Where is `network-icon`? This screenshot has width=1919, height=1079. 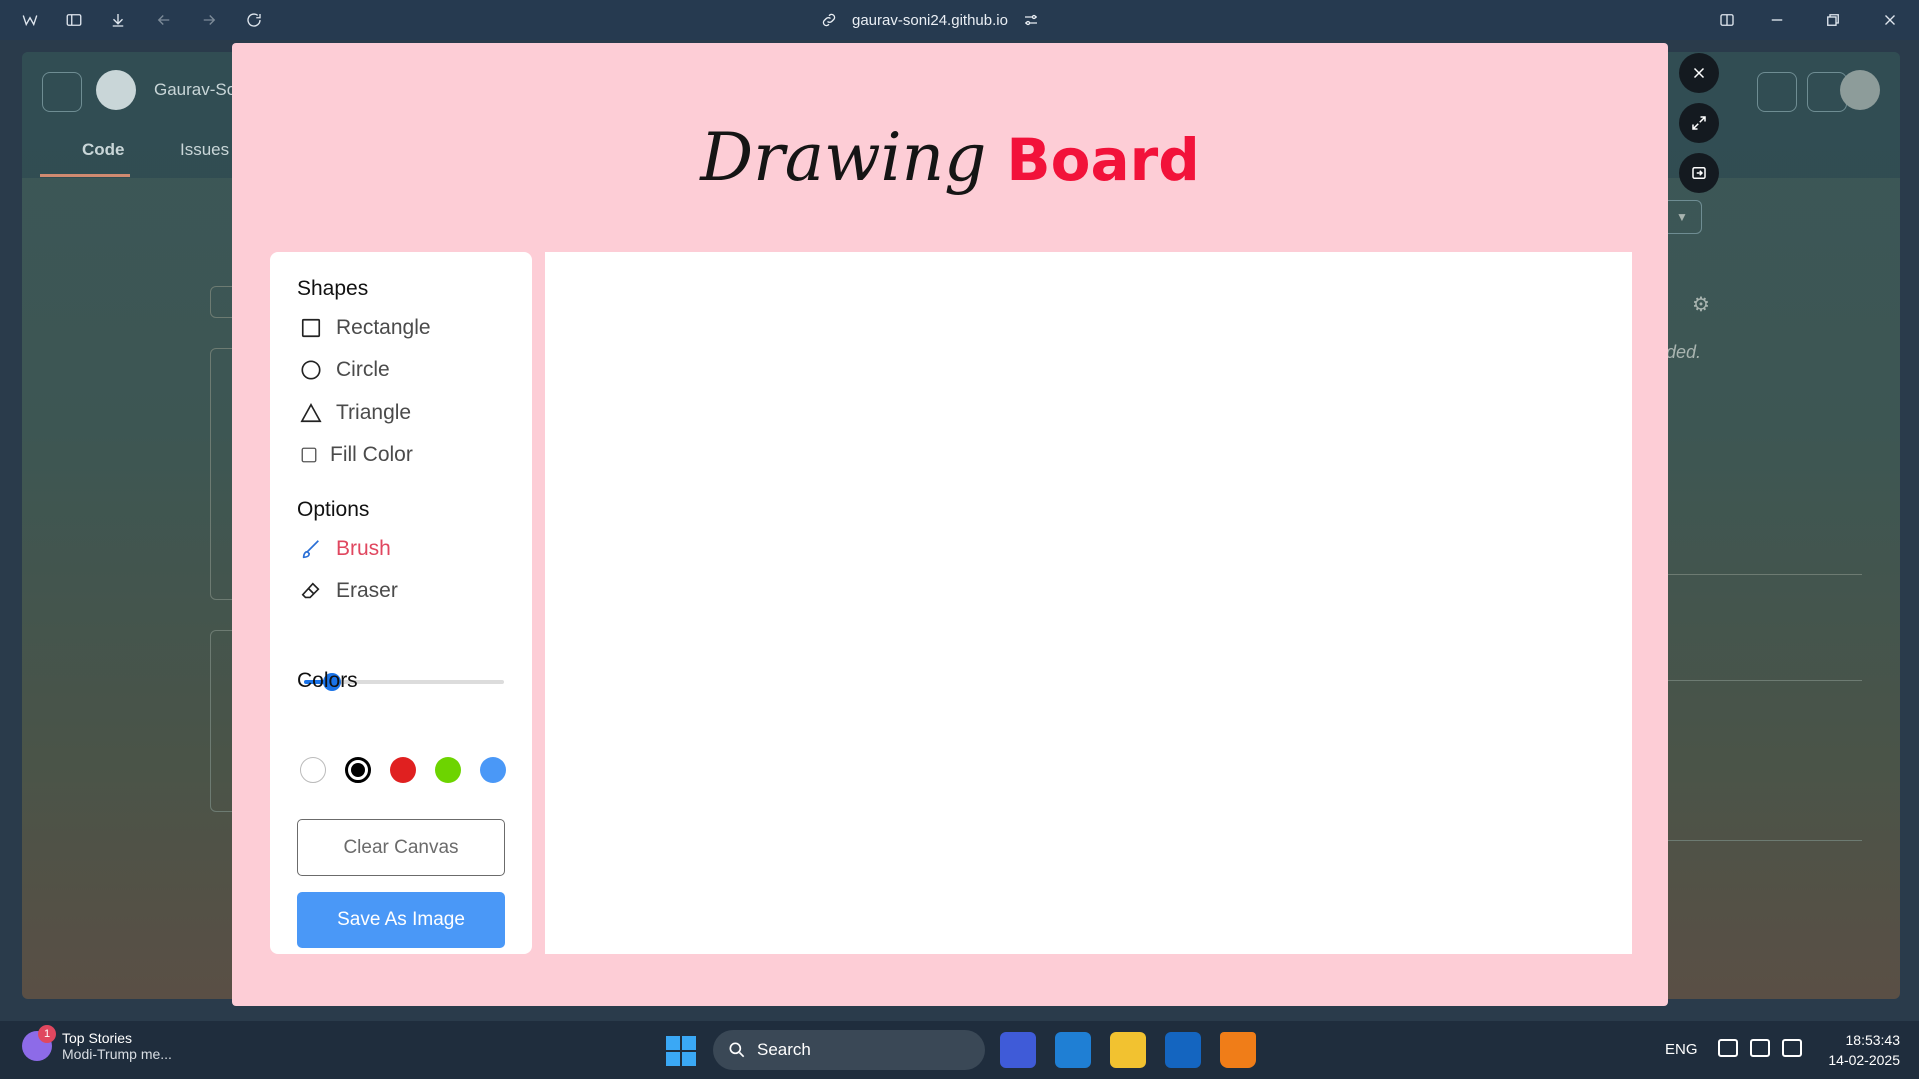 network-icon is located at coordinates (1728, 1048).